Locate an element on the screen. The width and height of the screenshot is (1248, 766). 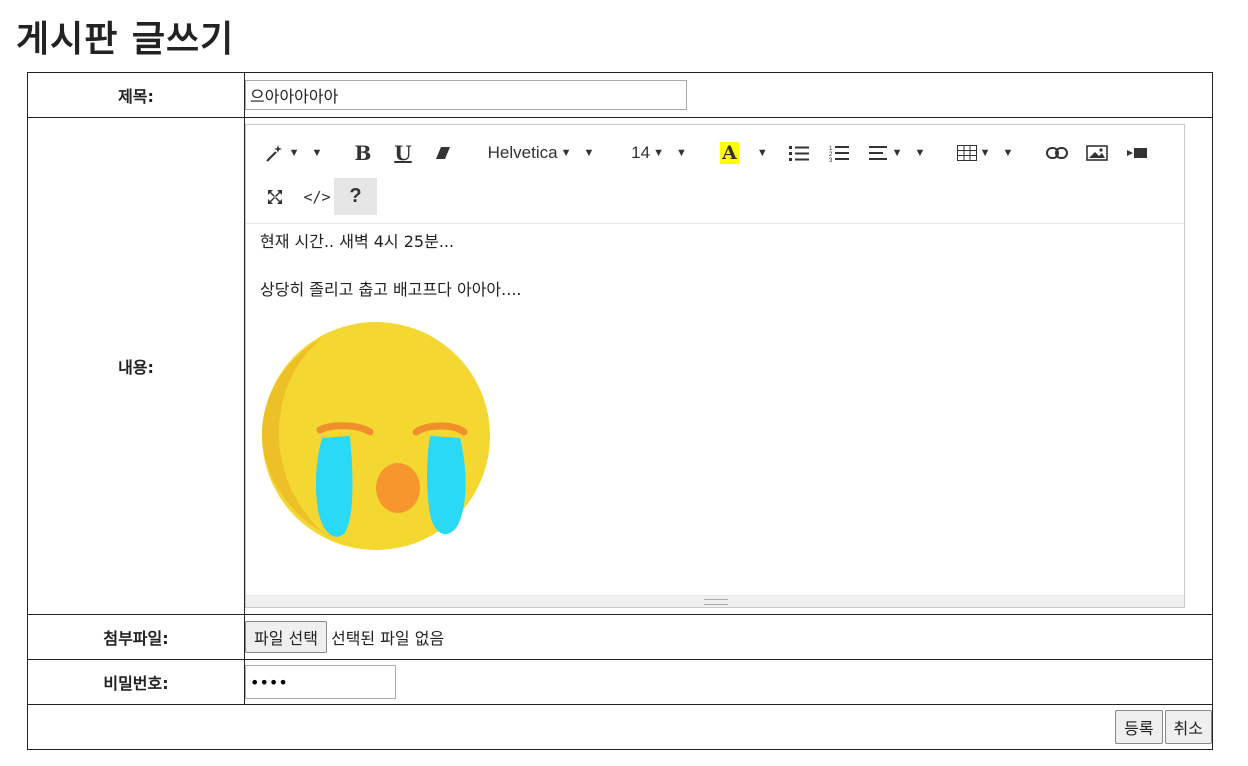
bullet-list-icon is located at coordinates (799, 153).